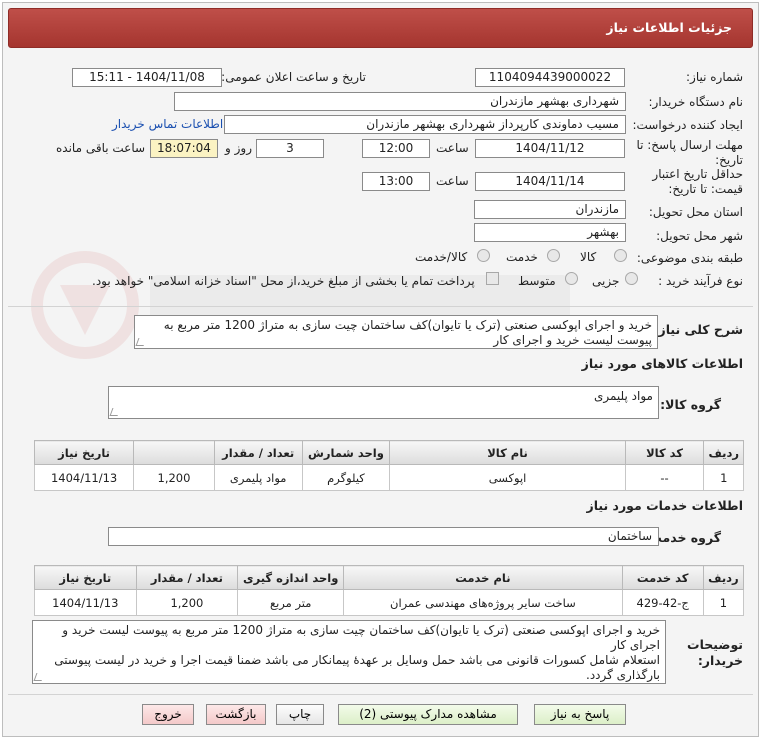  What do you see at coordinates (452, 181) in the screenshot?
I see `validity-time-label: ساعت` at bounding box center [452, 181].